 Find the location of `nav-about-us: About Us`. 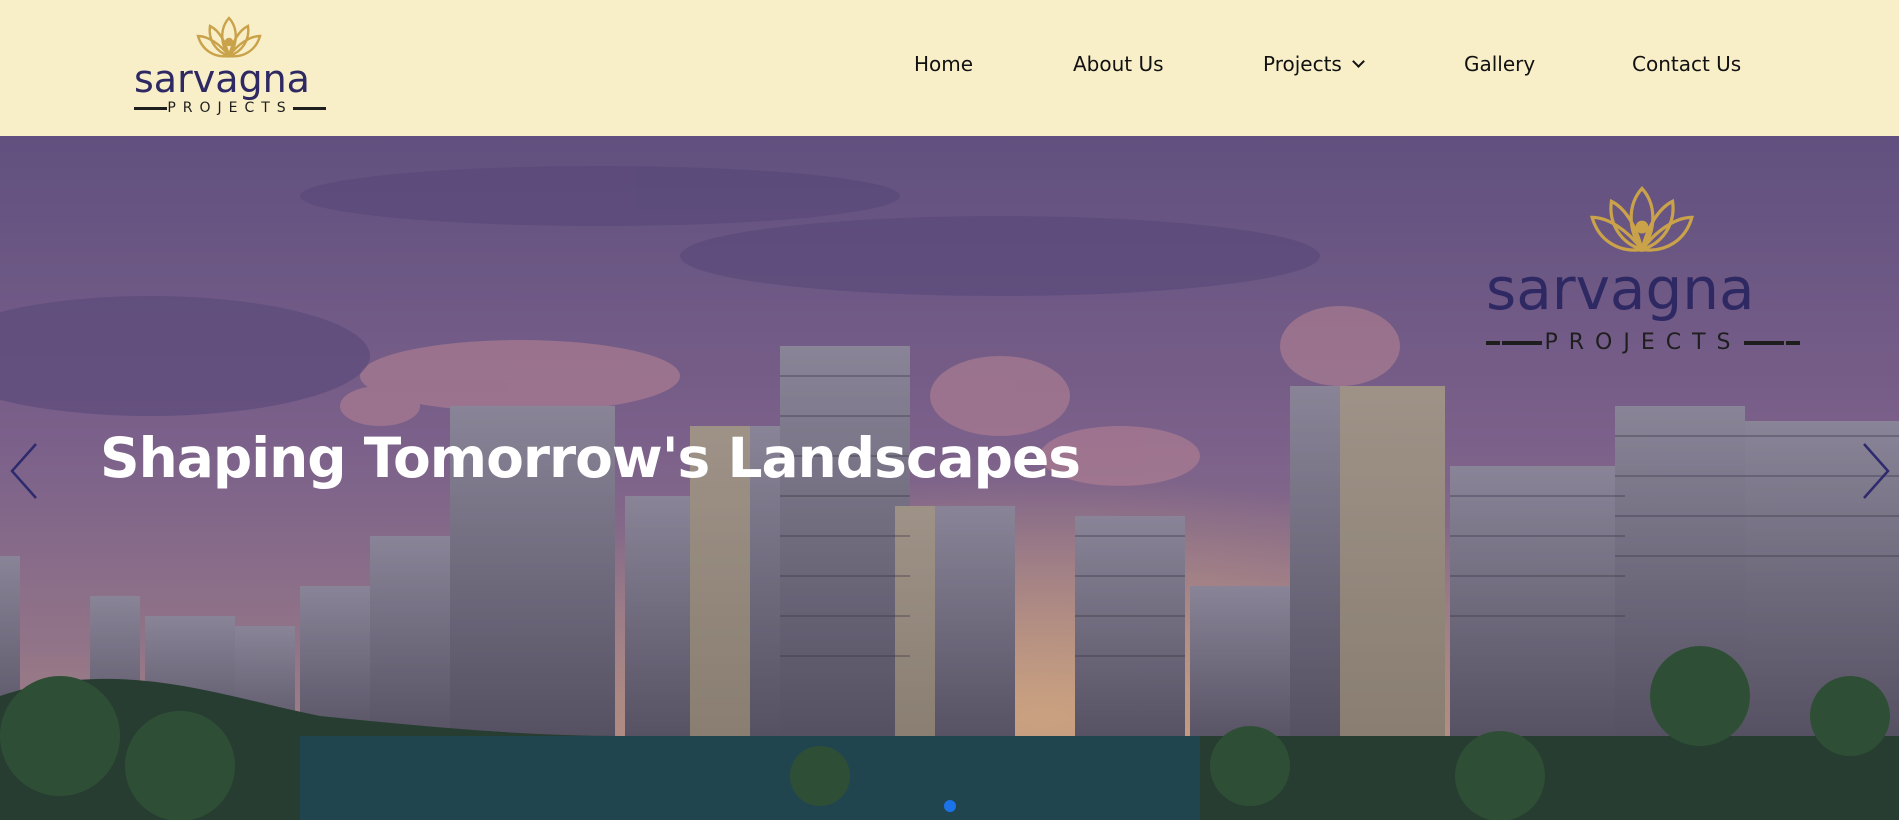

nav-about-us: About Us is located at coordinates (1118, 64).